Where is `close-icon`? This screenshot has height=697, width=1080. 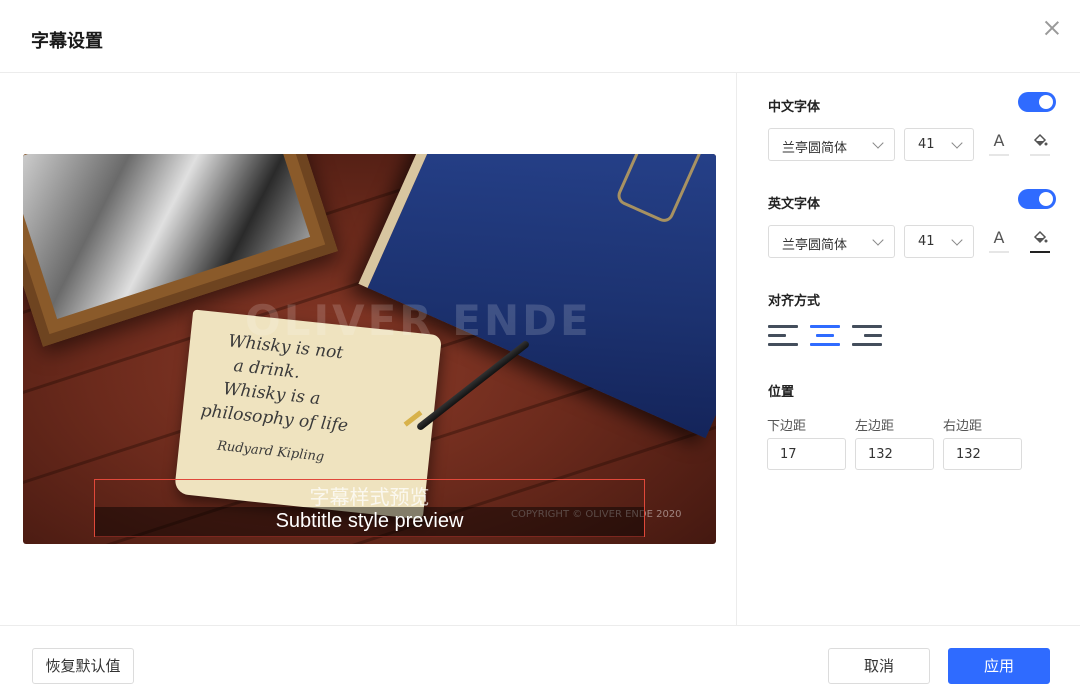
close-icon is located at coordinates (1052, 28).